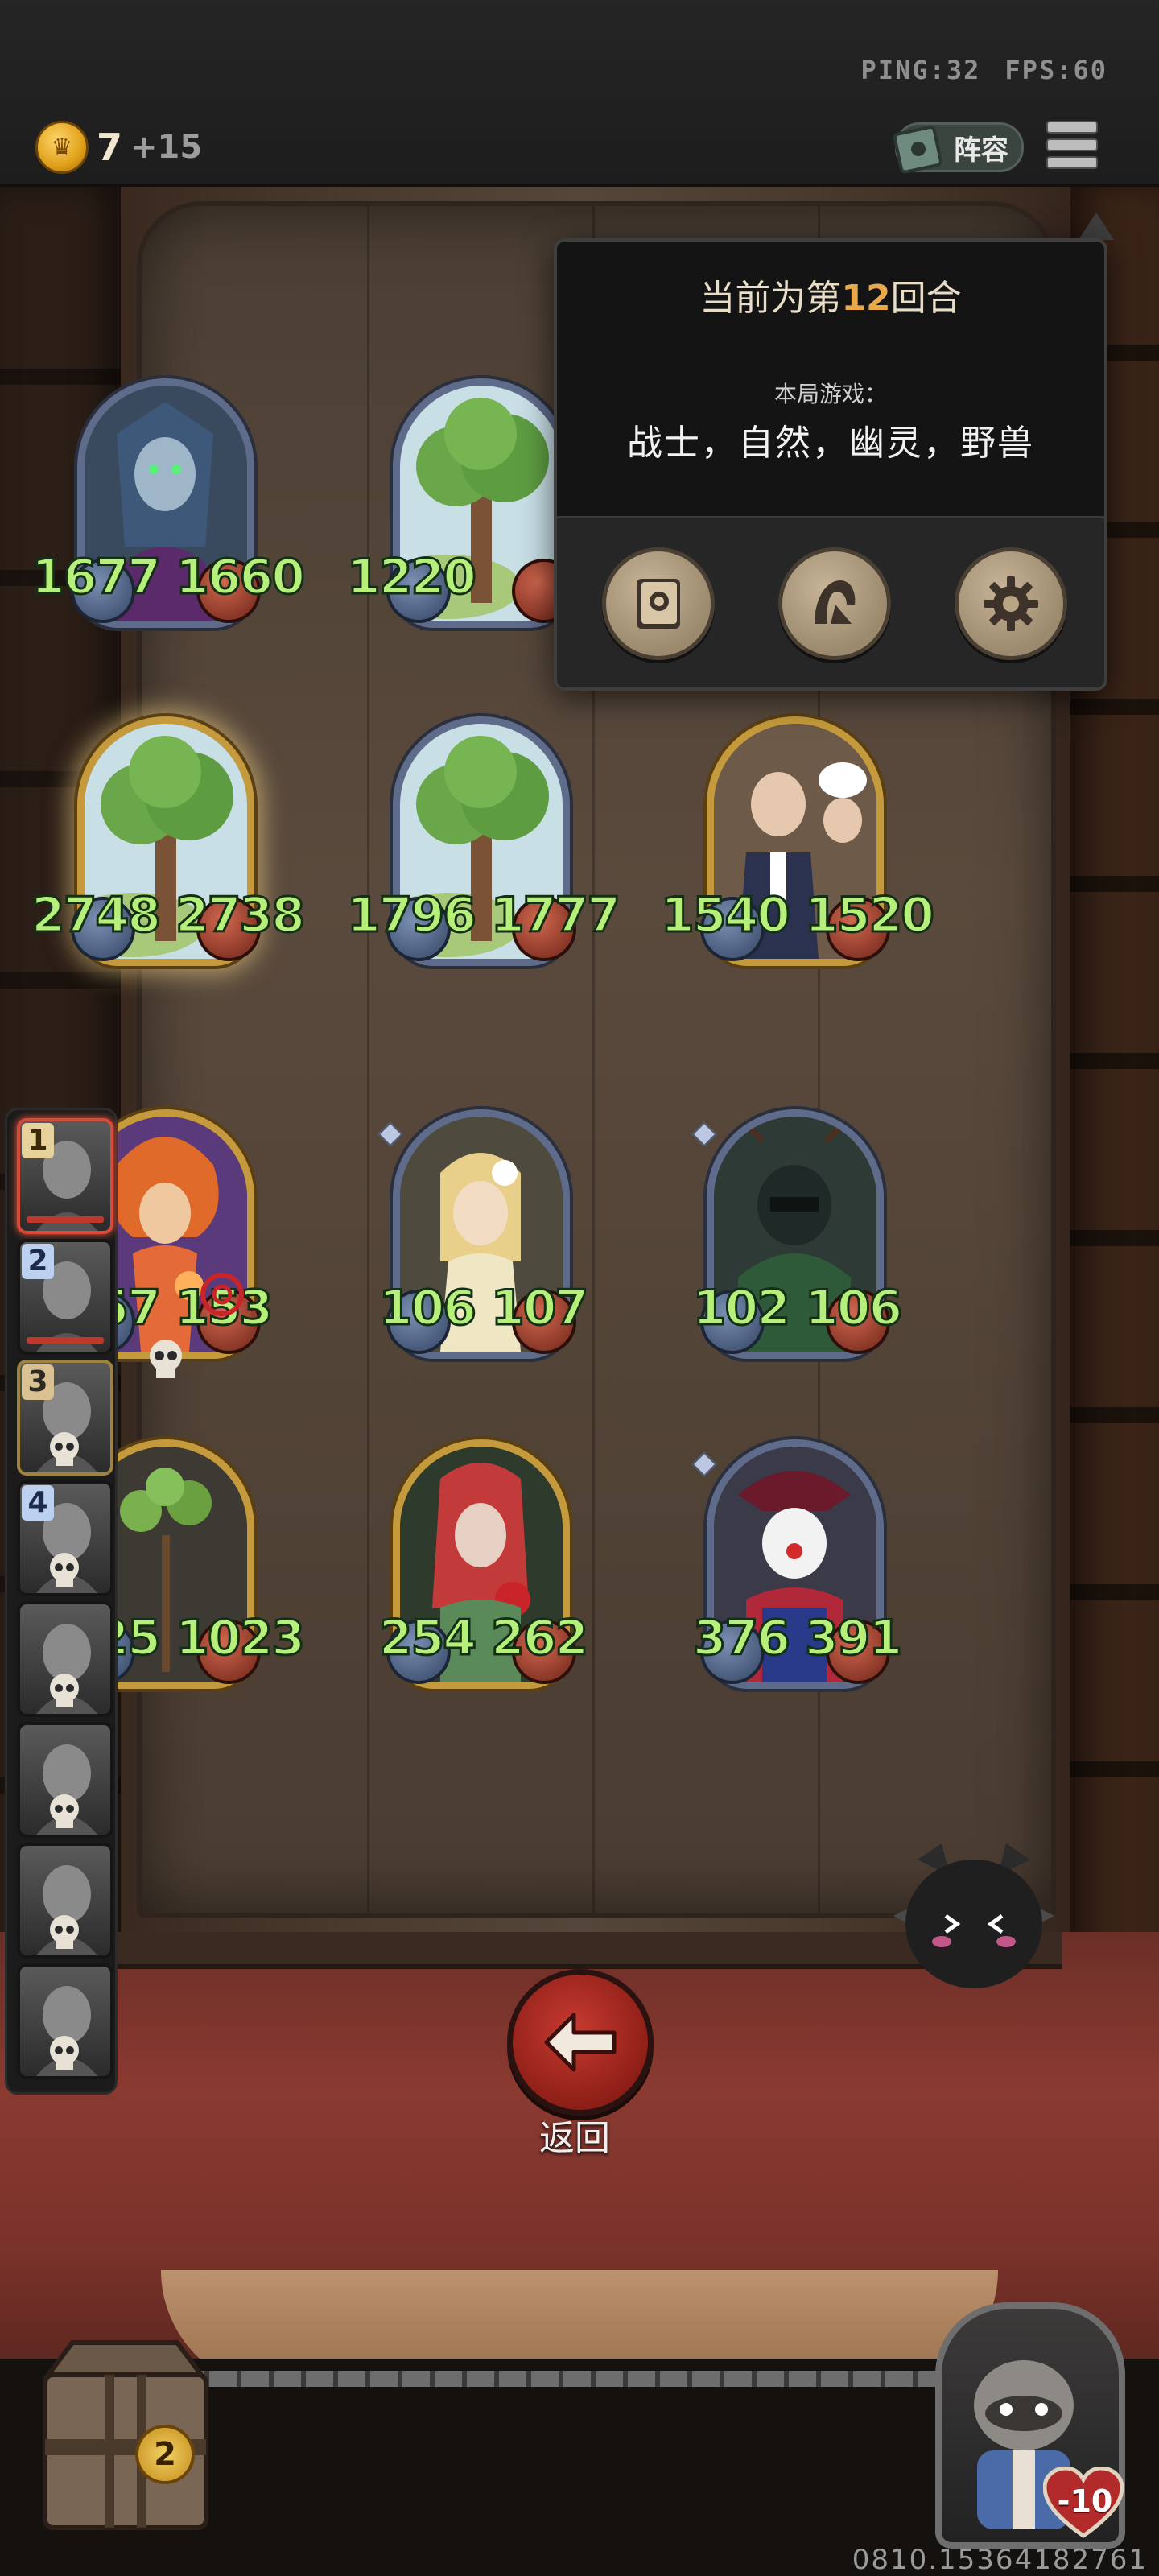  What do you see at coordinates (169, 845) in the screenshot?
I see `minion-card: 2748 2738` at bounding box center [169, 845].